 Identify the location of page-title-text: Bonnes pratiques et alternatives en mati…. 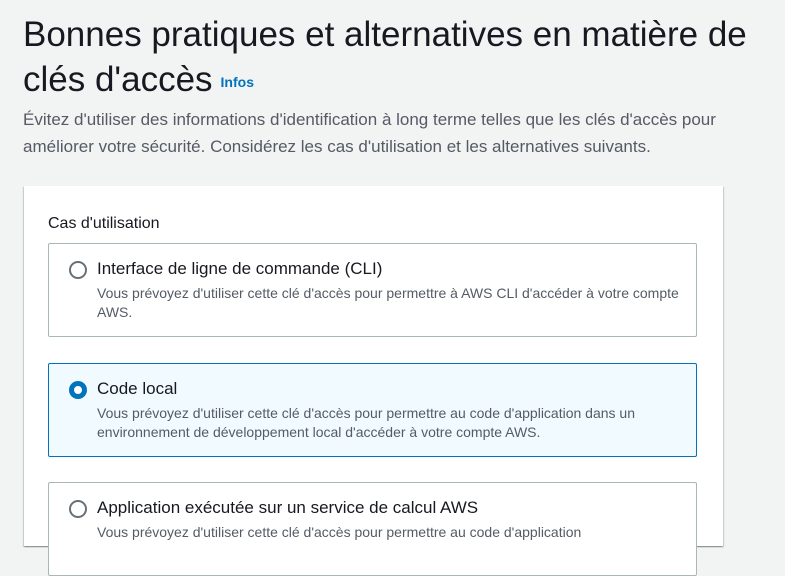
(385, 57).